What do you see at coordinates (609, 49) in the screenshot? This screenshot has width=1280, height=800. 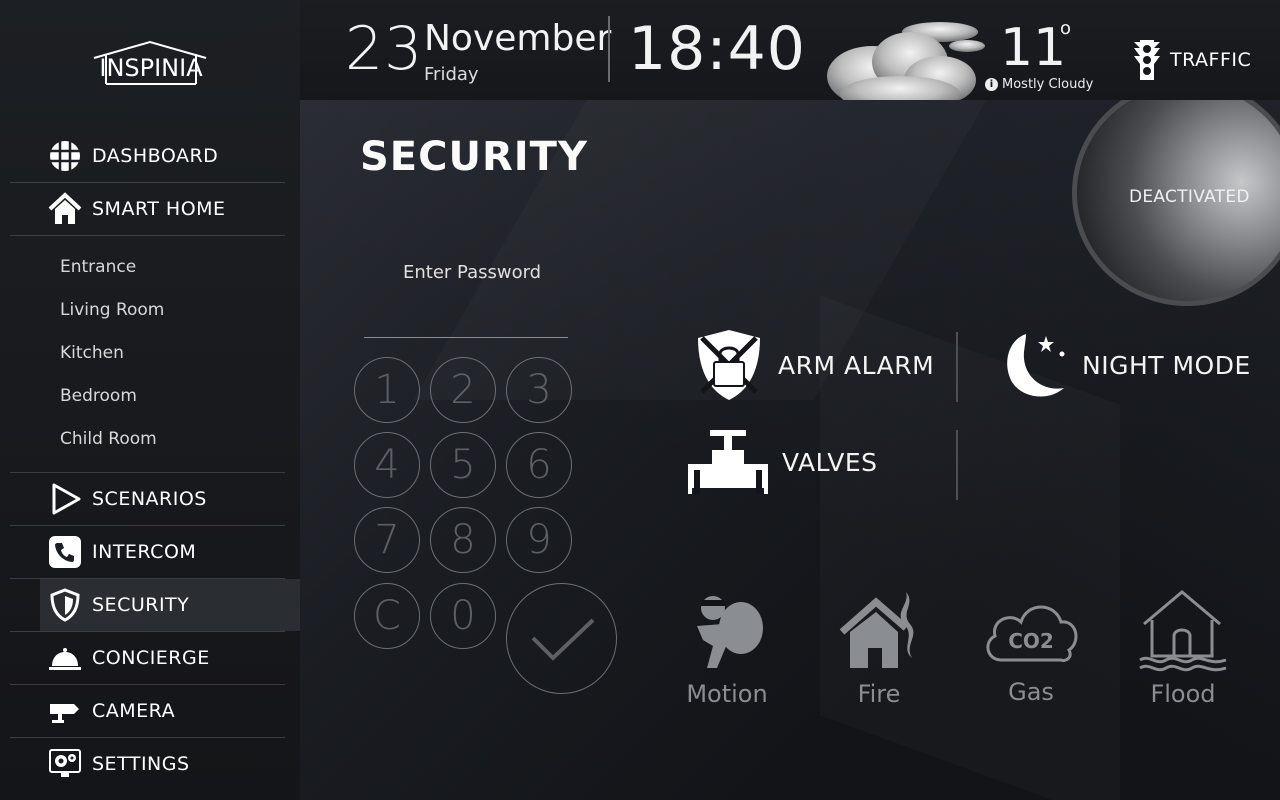 I see `header-divider` at bounding box center [609, 49].